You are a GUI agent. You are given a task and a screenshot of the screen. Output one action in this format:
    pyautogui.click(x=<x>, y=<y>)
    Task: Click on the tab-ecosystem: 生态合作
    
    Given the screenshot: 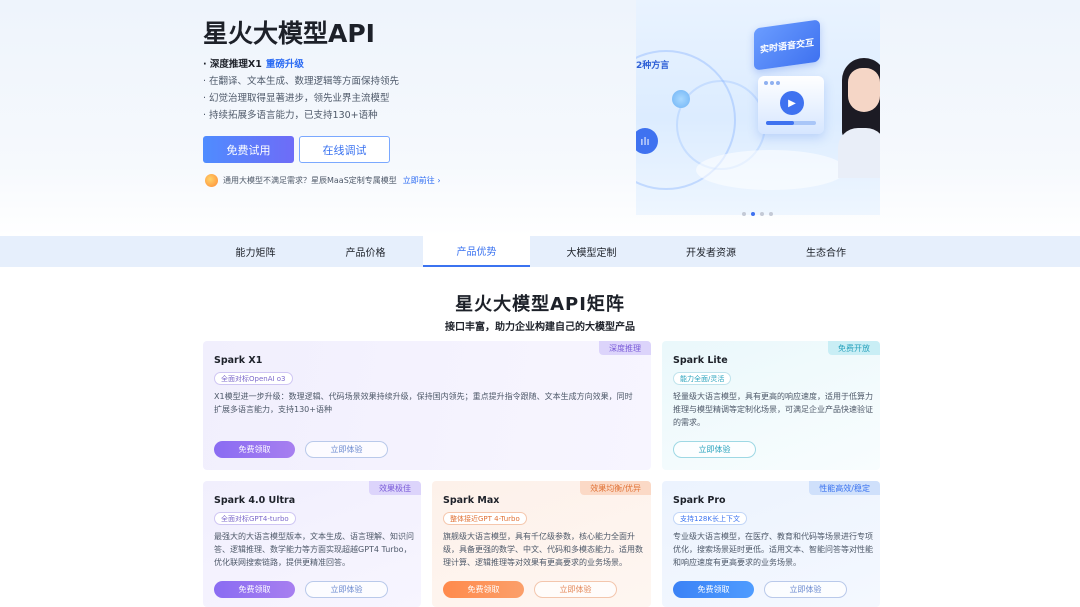 What is the action you would take?
    pyautogui.click(x=826, y=251)
    